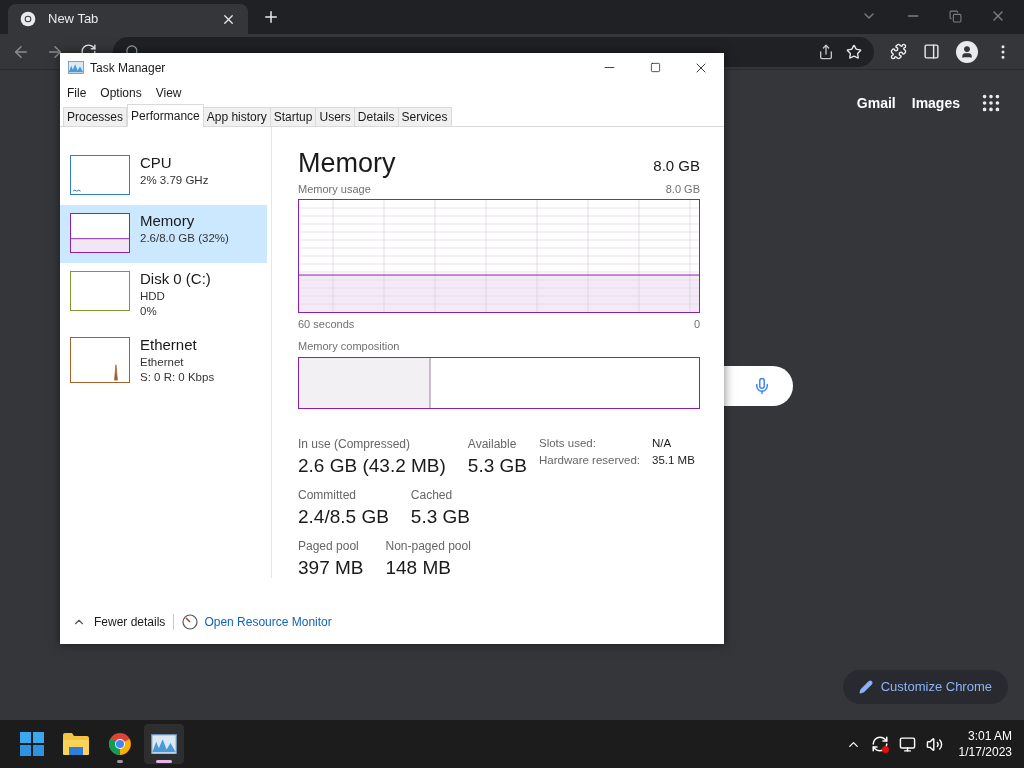 This screenshot has height=768, width=1024. I want to click on panel-heading: Memory, so click(347, 163).